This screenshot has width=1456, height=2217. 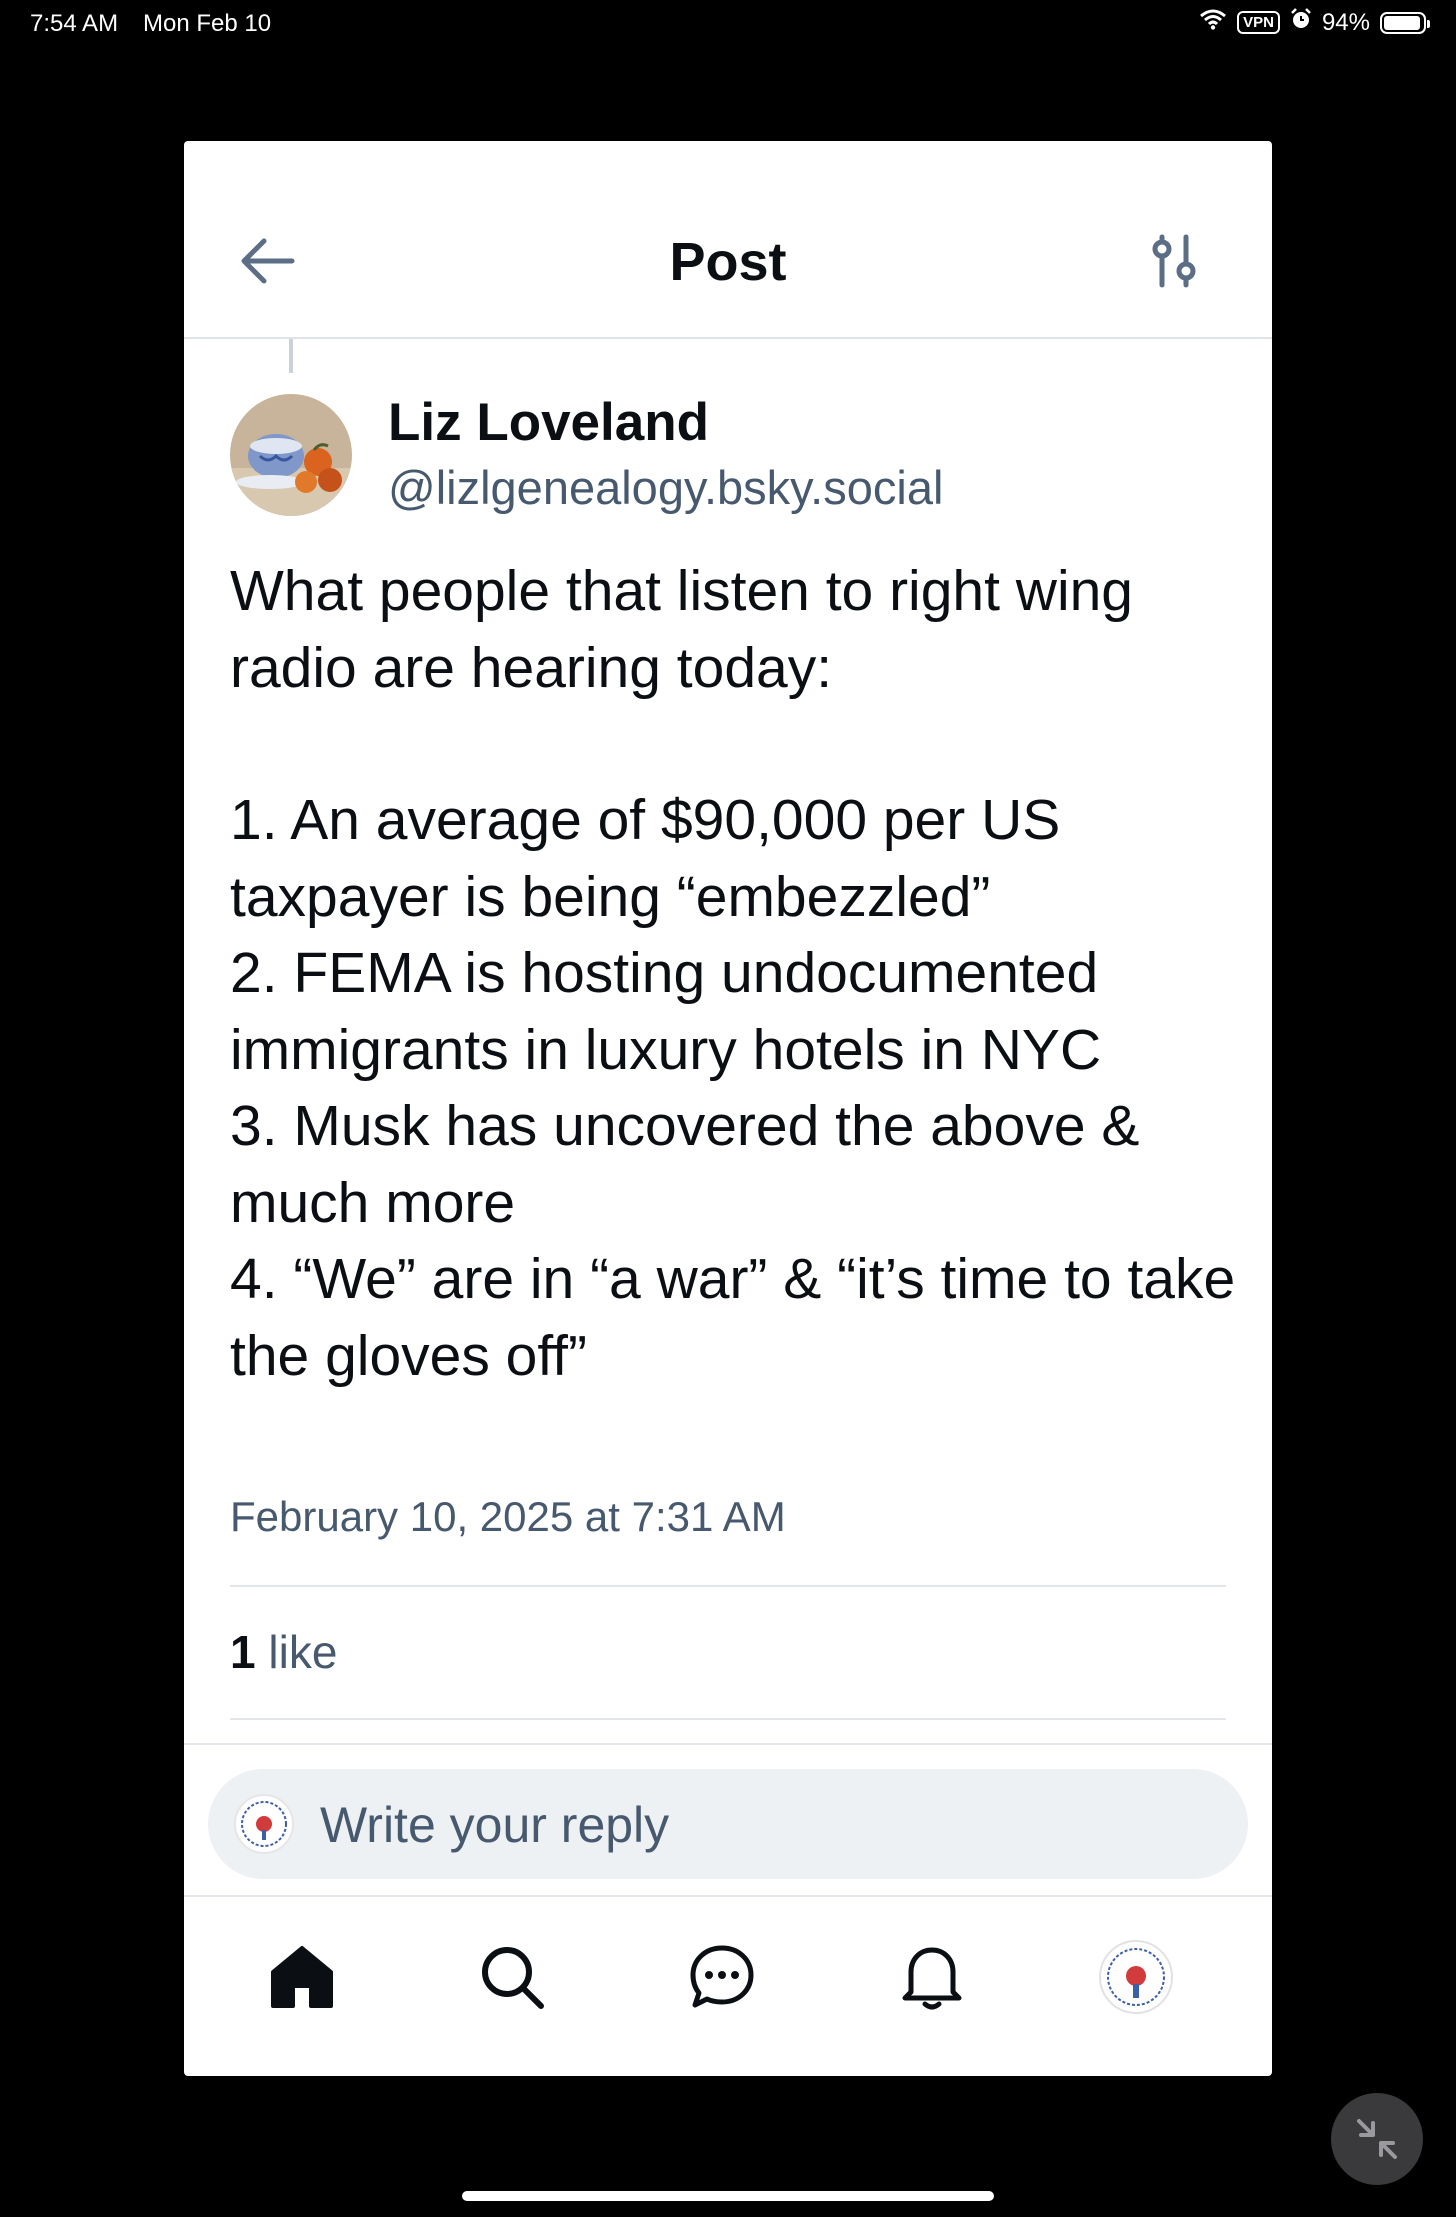 What do you see at coordinates (291, 455) in the screenshot?
I see `avatar` at bounding box center [291, 455].